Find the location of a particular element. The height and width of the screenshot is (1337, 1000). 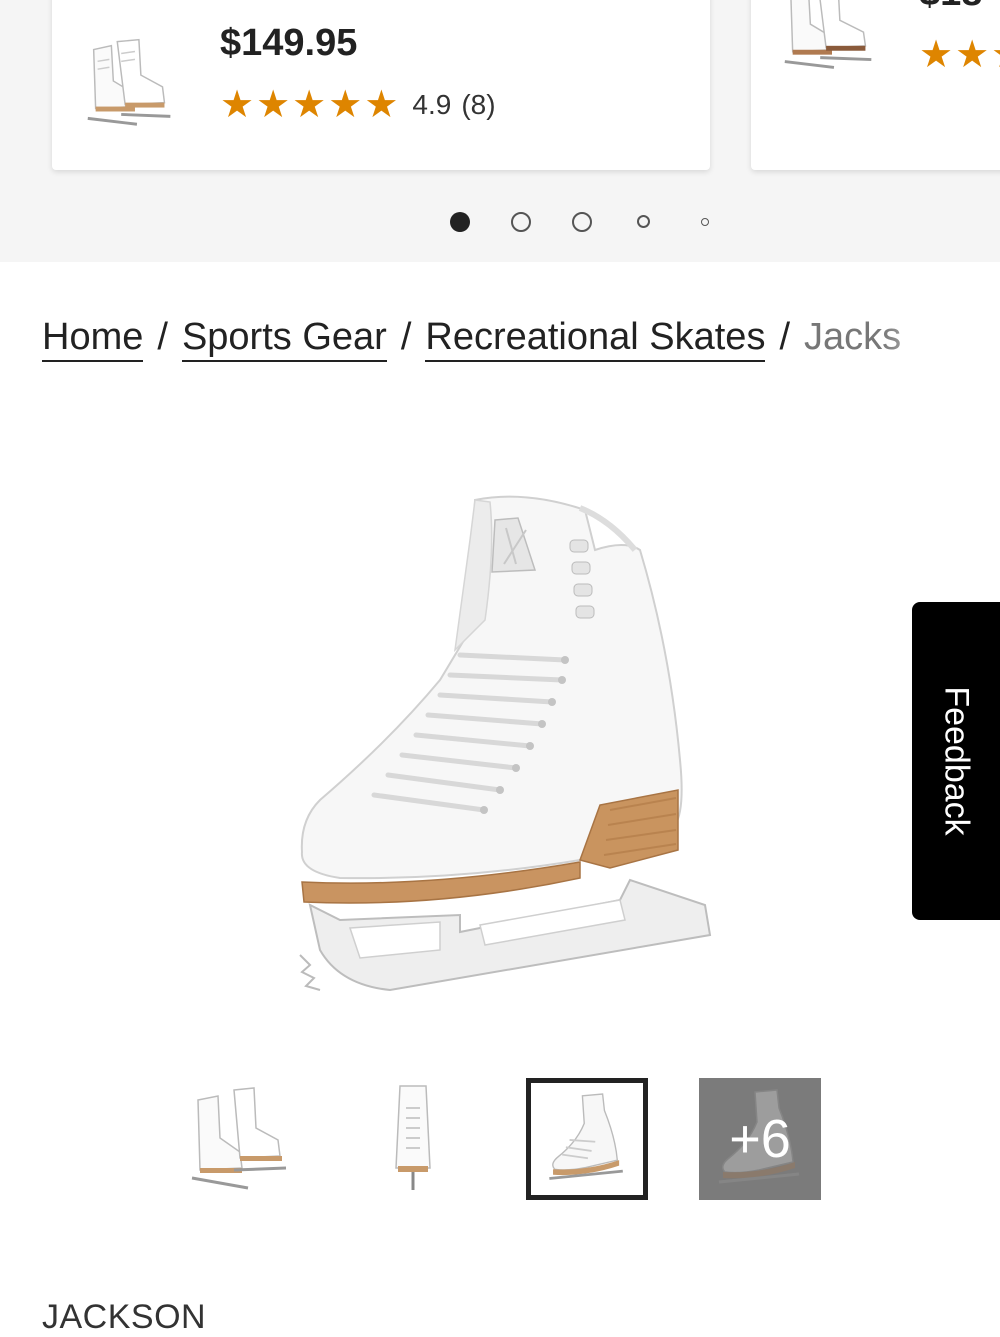

feedback-label: Feedback is located at coordinates (956, 761).